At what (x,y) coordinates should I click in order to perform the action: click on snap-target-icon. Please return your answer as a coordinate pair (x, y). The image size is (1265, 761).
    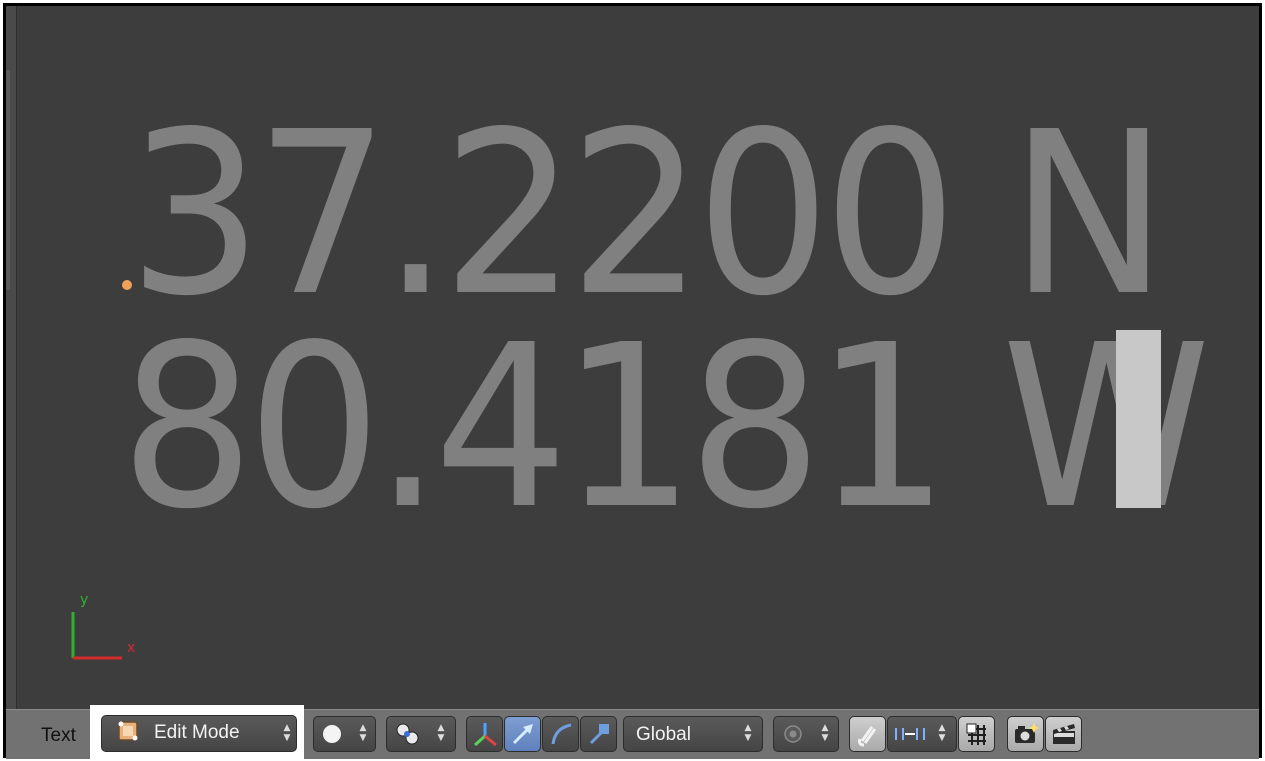
    Looking at the image, I should click on (976, 734).